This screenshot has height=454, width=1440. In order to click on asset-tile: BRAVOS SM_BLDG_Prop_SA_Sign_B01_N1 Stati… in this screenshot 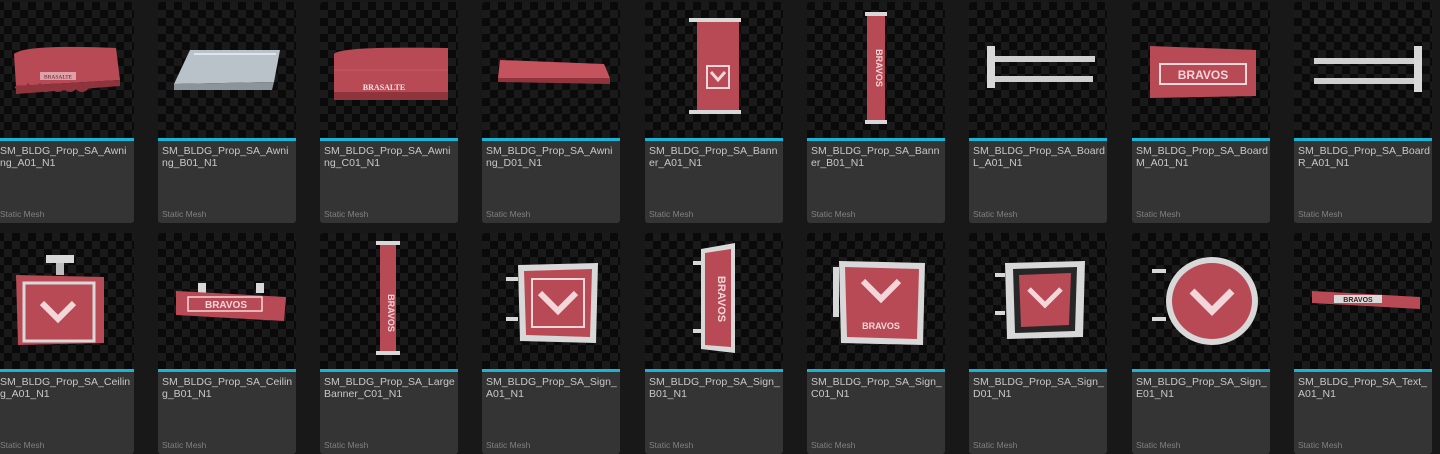, I will do `click(714, 343)`.